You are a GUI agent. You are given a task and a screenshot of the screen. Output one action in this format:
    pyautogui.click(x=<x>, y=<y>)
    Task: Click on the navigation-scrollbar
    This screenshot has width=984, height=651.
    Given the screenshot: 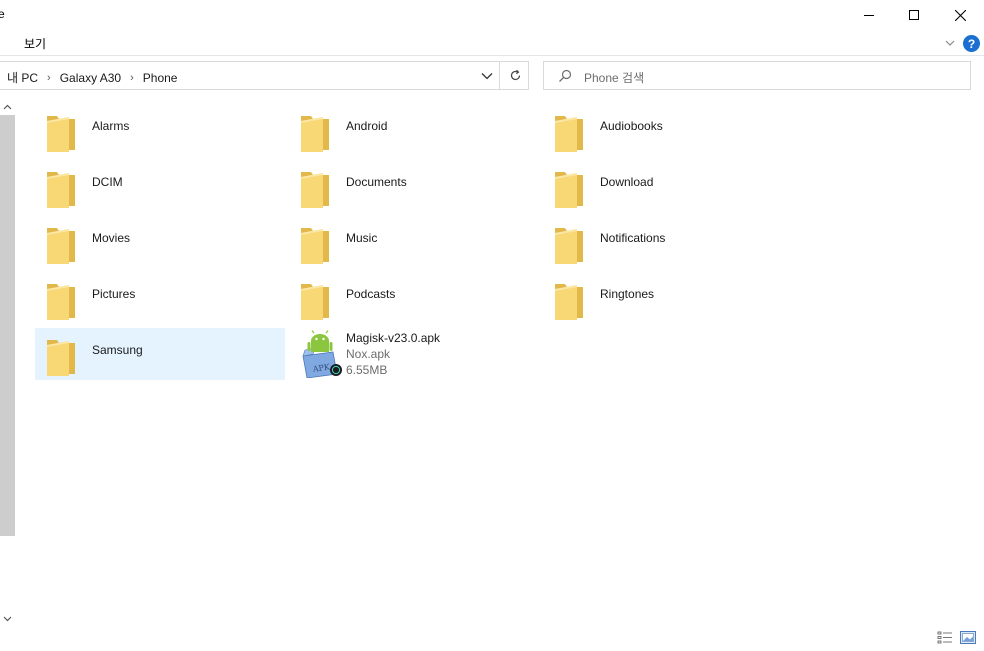 What is the action you would take?
    pyautogui.click(x=7, y=363)
    